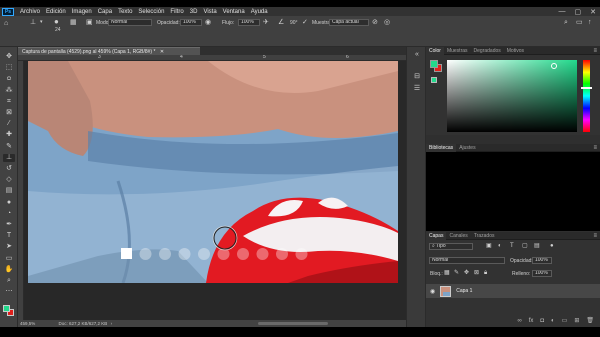 The width and height of the screenshot is (600, 337). I want to click on history-panel-icon: ⊟, so click(417, 77).